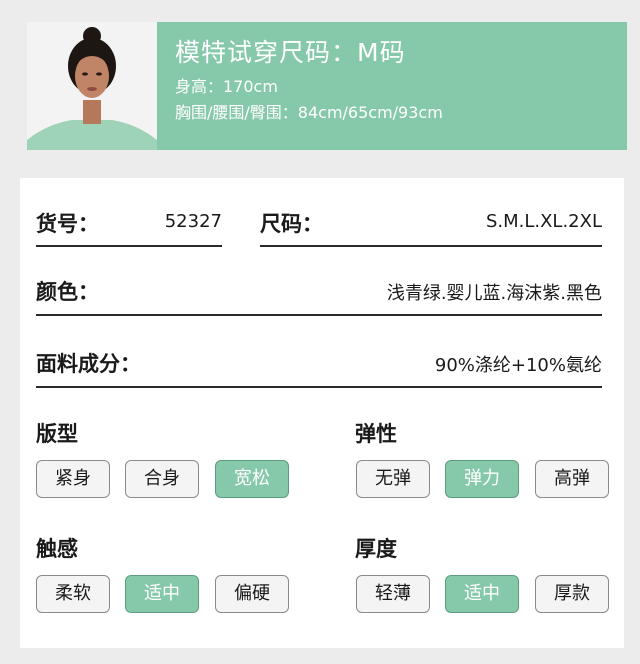 The width and height of the screenshot is (640, 664). Describe the element at coordinates (543, 221) in the screenshot. I see `size-value: S.M.L.XL.2XL` at that location.